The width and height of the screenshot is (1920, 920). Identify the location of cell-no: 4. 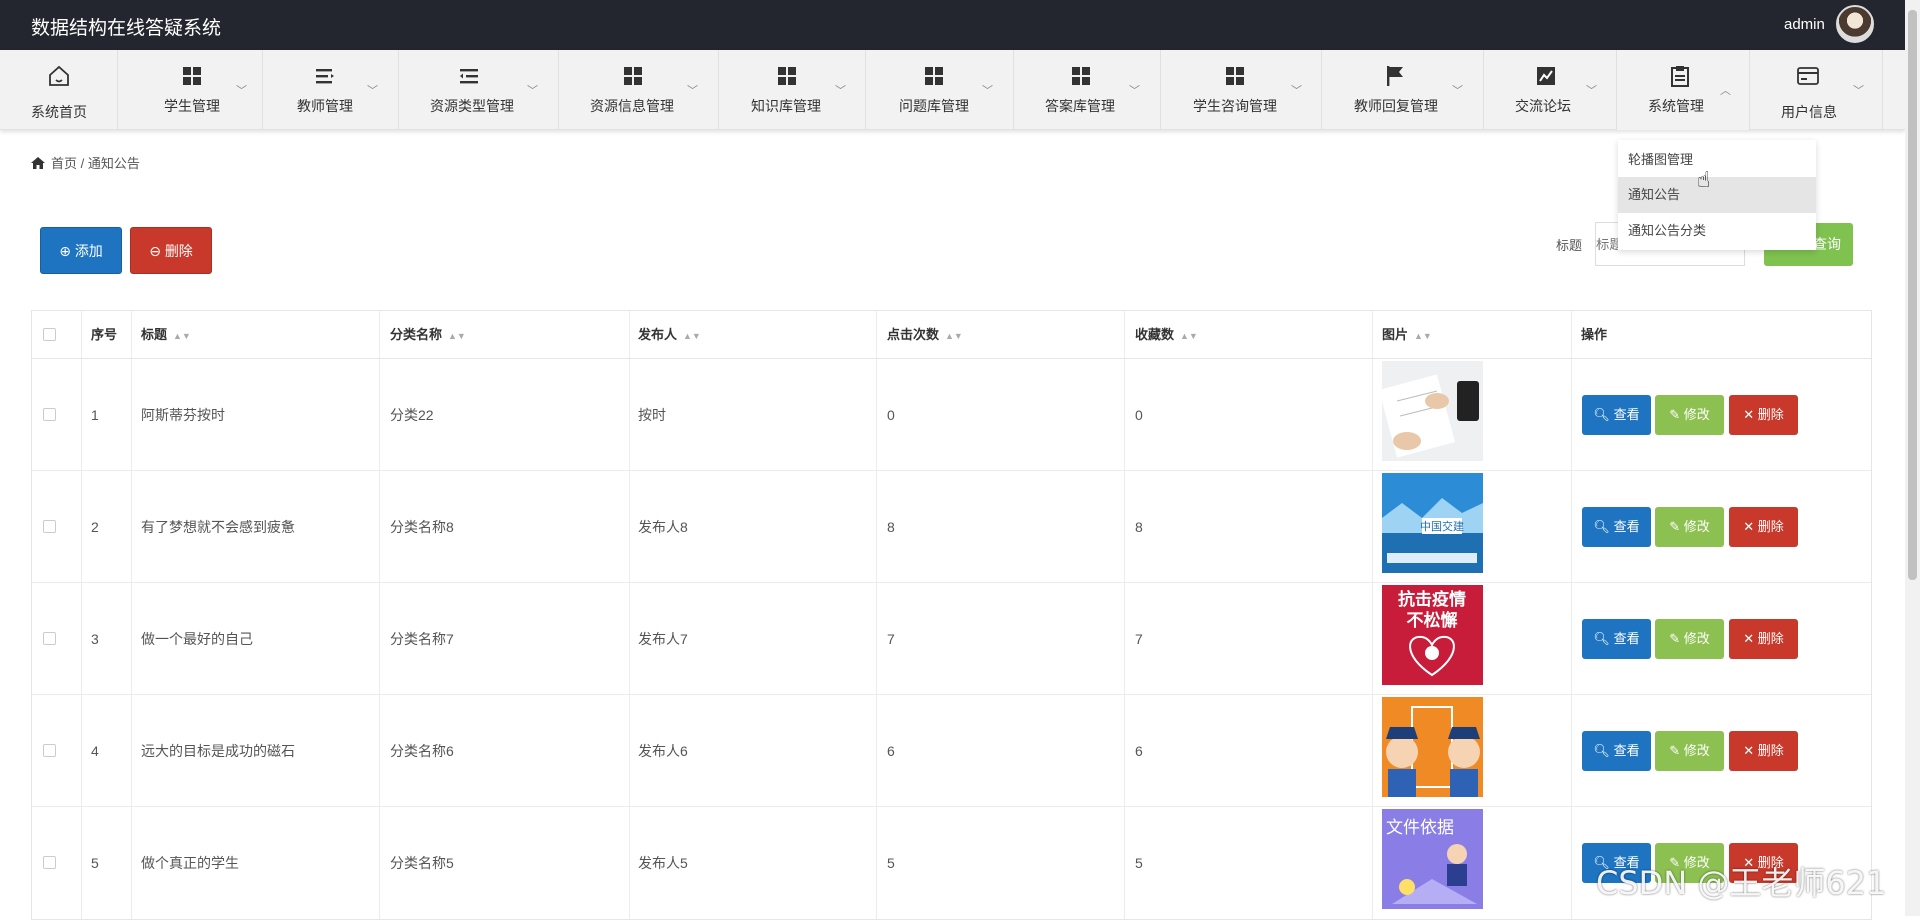
(95, 751).